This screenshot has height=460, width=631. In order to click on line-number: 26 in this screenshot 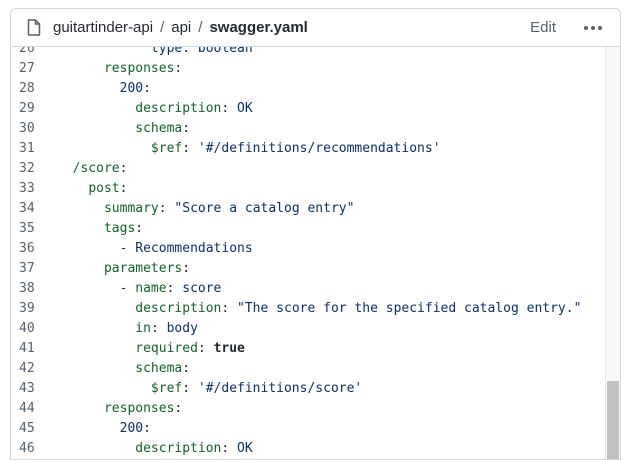, I will do `click(27, 51)`.